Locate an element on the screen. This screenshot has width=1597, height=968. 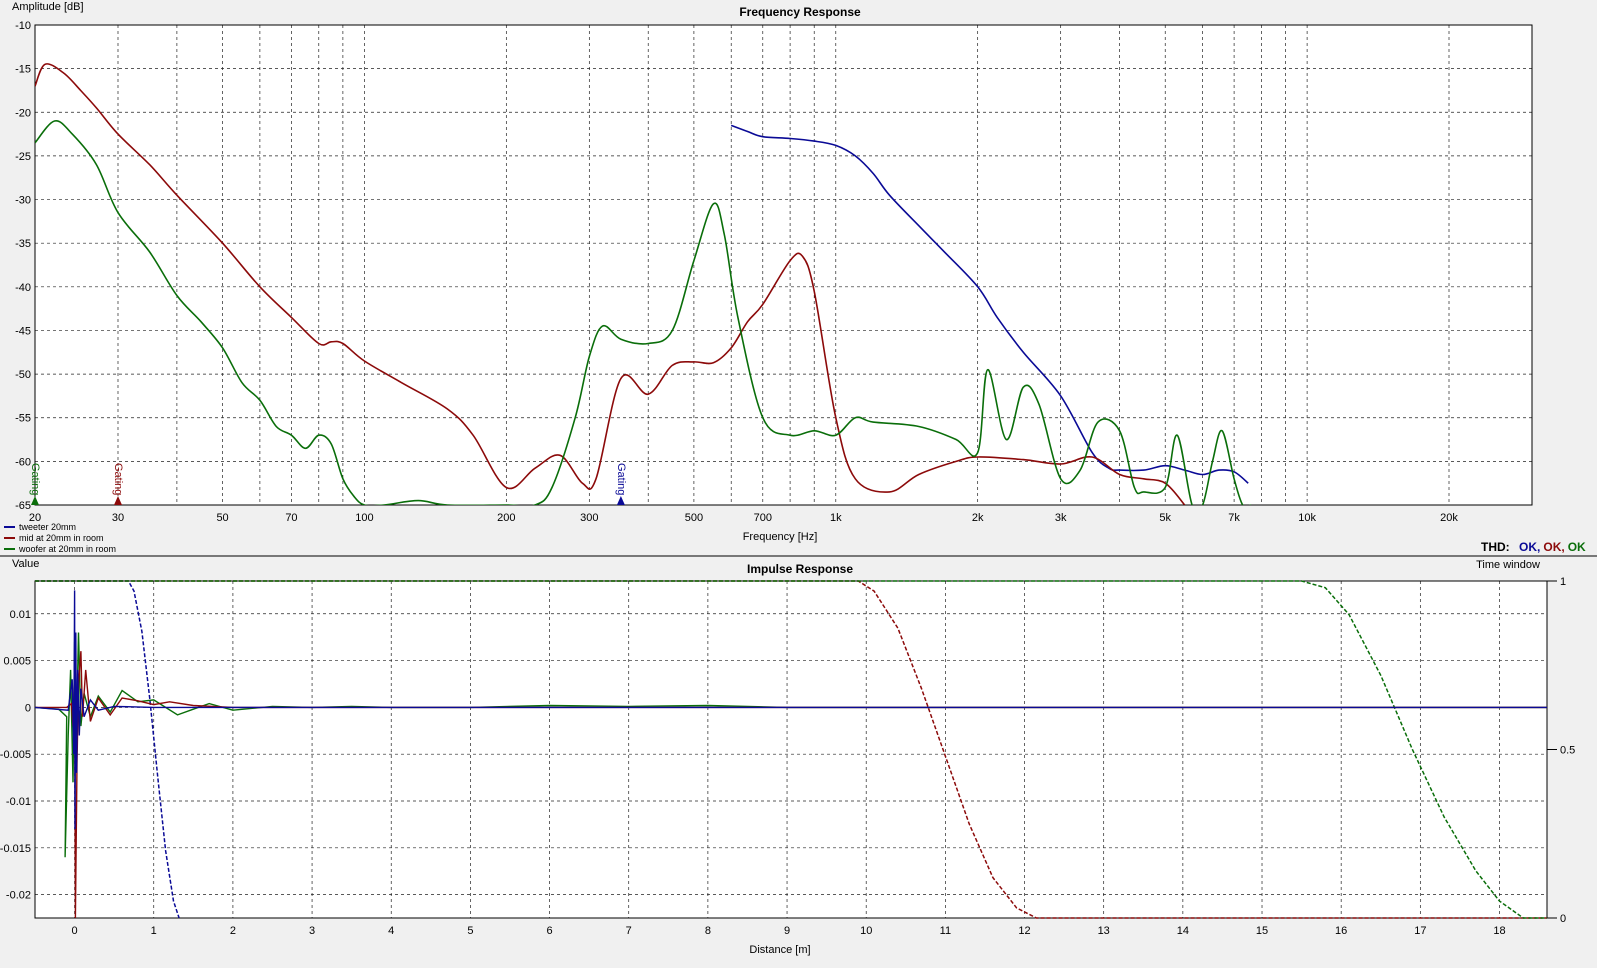
fr-ytick-label: -10 is located at coordinates (23, 26).